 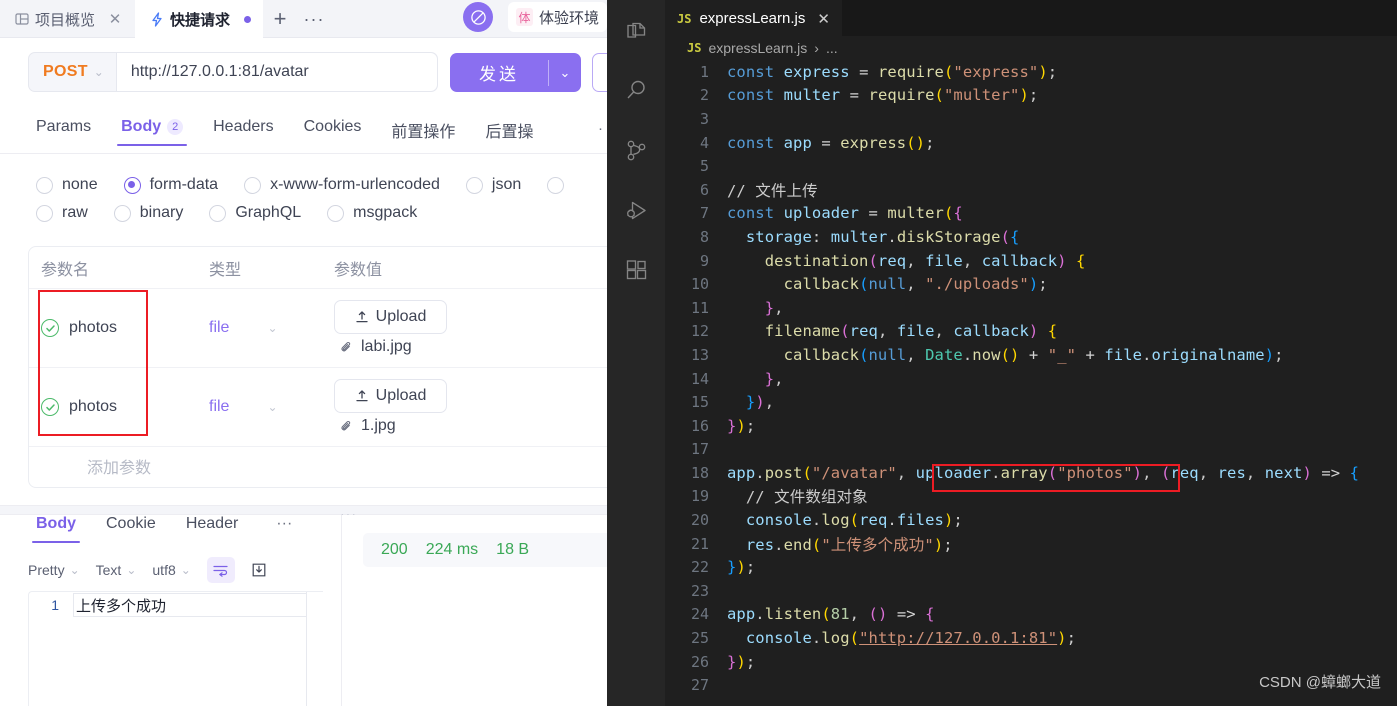 What do you see at coordinates (152, 132) in the screenshot?
I see `tab-body: Body 2` at bounding box center [152, 132].